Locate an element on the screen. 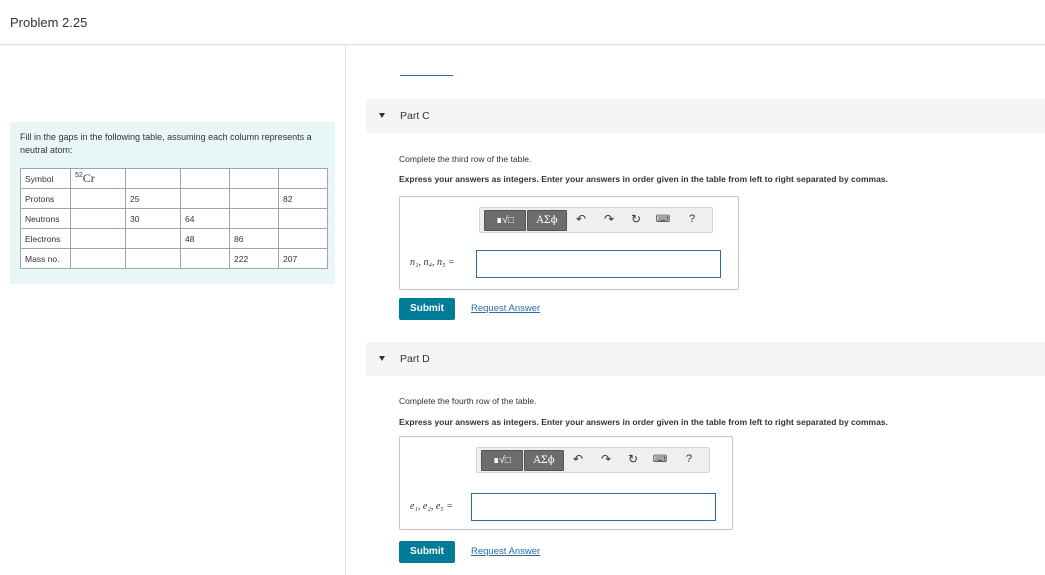 Image resolution: width=1045 pixels, height=575 pixels. table-row: Neutrons 30 64 is located at coordinates (174, 218).